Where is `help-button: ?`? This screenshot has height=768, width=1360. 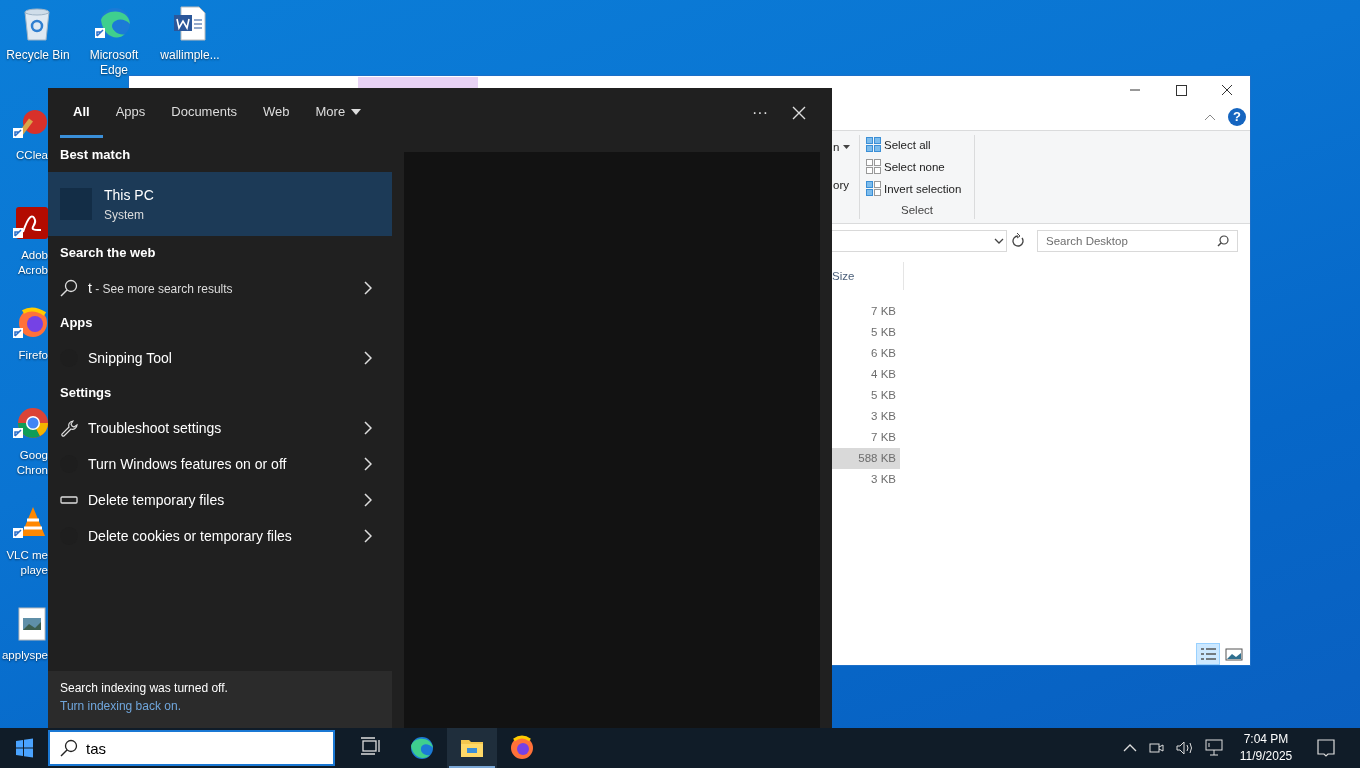
help-button: ? is located at coordinates (1237, 117).